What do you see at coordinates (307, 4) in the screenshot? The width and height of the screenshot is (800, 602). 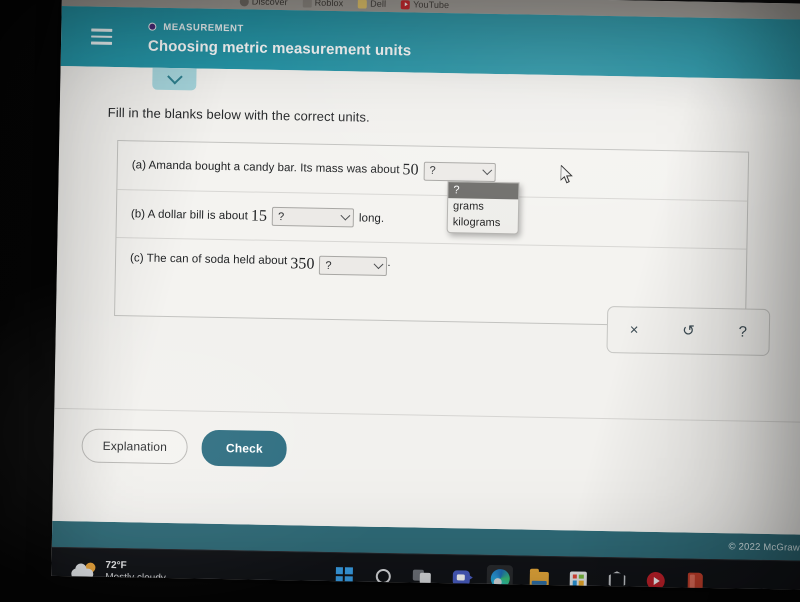 I see `roblox-icon` at bounding box center [307, 4].